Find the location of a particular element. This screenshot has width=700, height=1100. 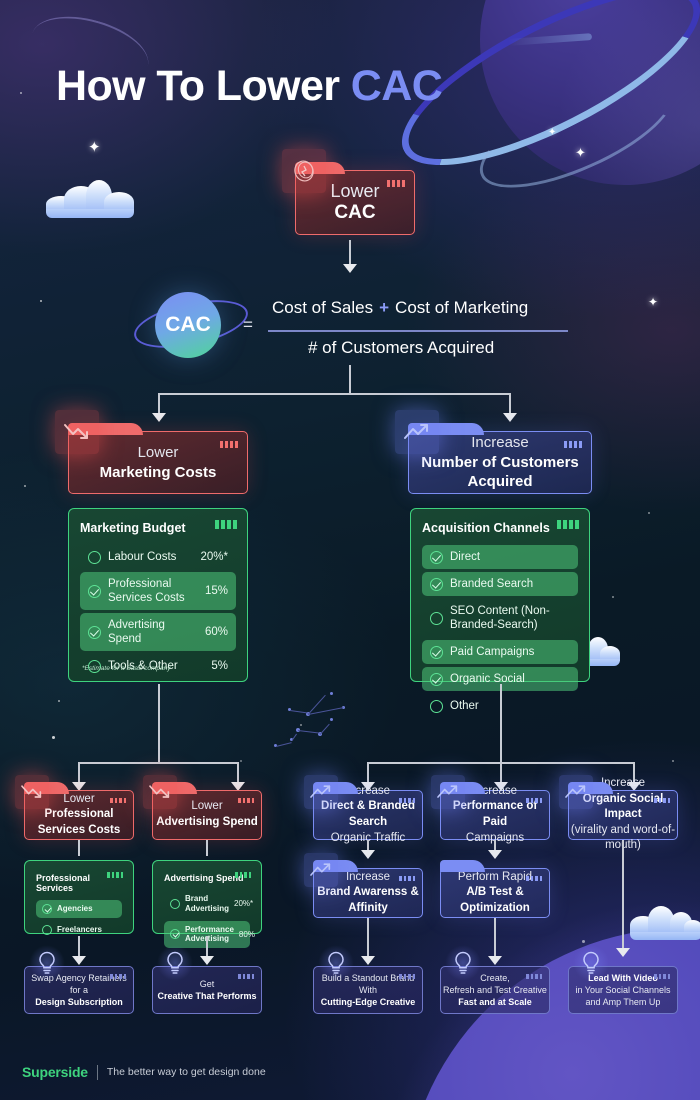

panel-title: Acquisition Channels is located at coordinates (486, 528).